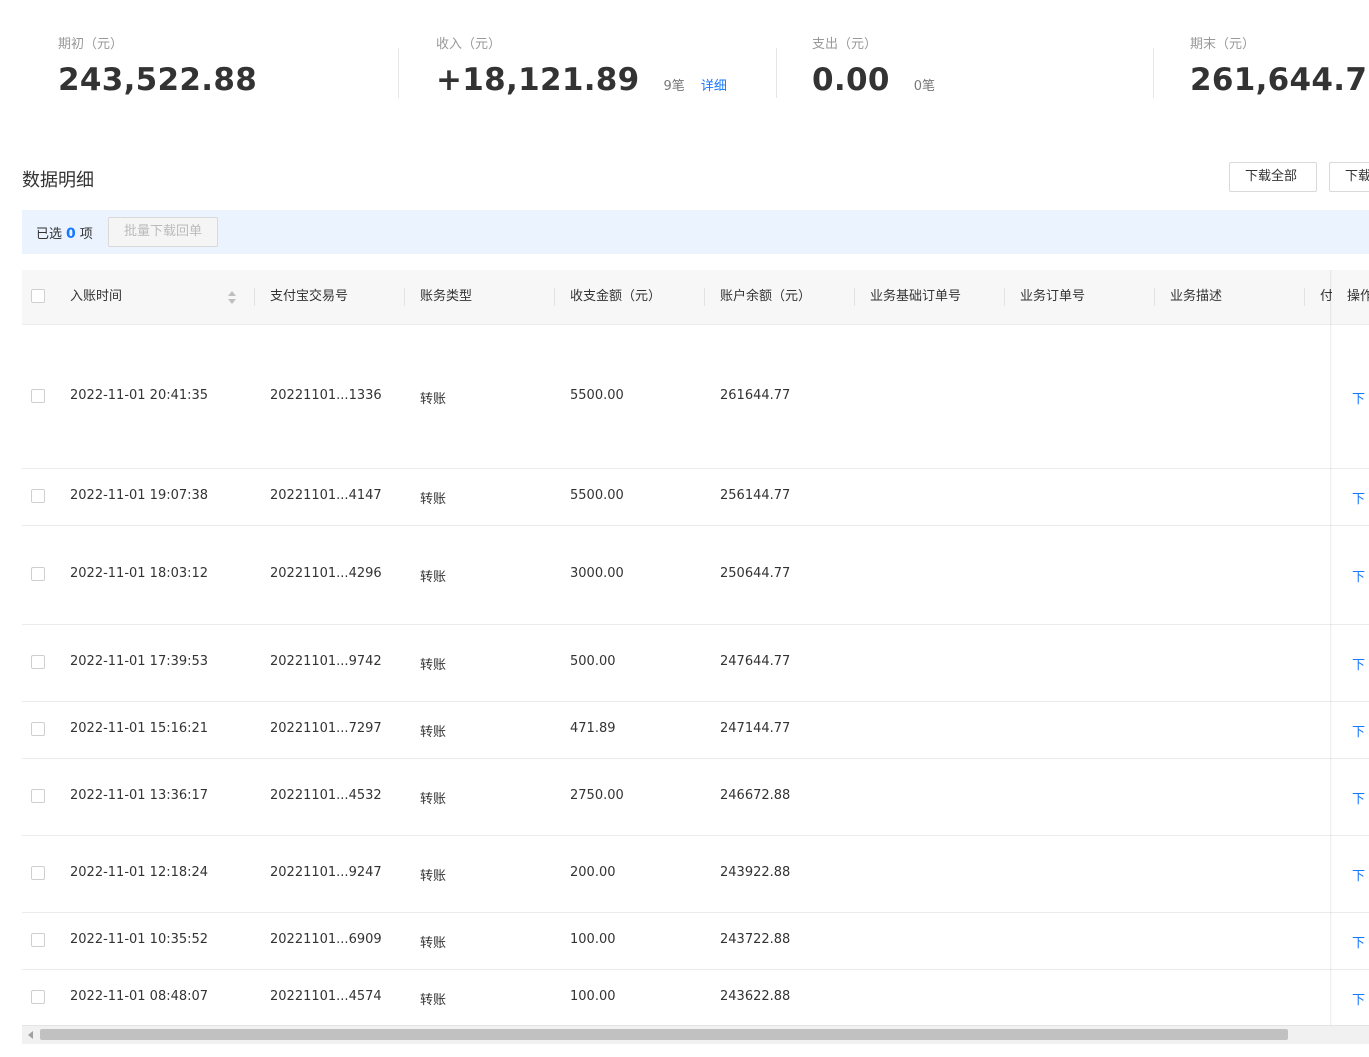 The image size is (1369, 1057). I want to click on batch-download-receipt-button: 批量下载回单, so click(163, 232).